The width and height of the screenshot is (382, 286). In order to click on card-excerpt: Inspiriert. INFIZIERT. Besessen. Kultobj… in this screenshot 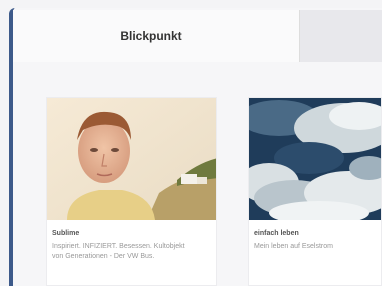, I will do `click(118, 251)`.